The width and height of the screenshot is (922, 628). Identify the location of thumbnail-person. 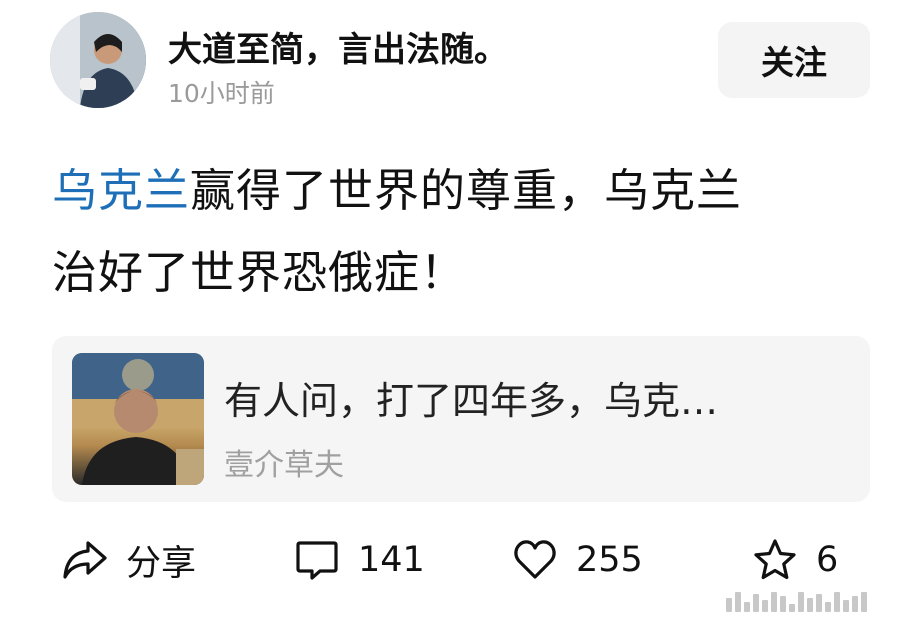
(138, 419).